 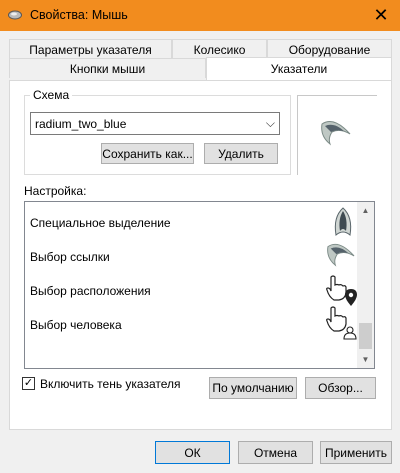 What do you see at coordinates (155, 123) in the screenshot?
I see `scheme-select: radium_two_blue ⌵` at bounding box center [155, 123].